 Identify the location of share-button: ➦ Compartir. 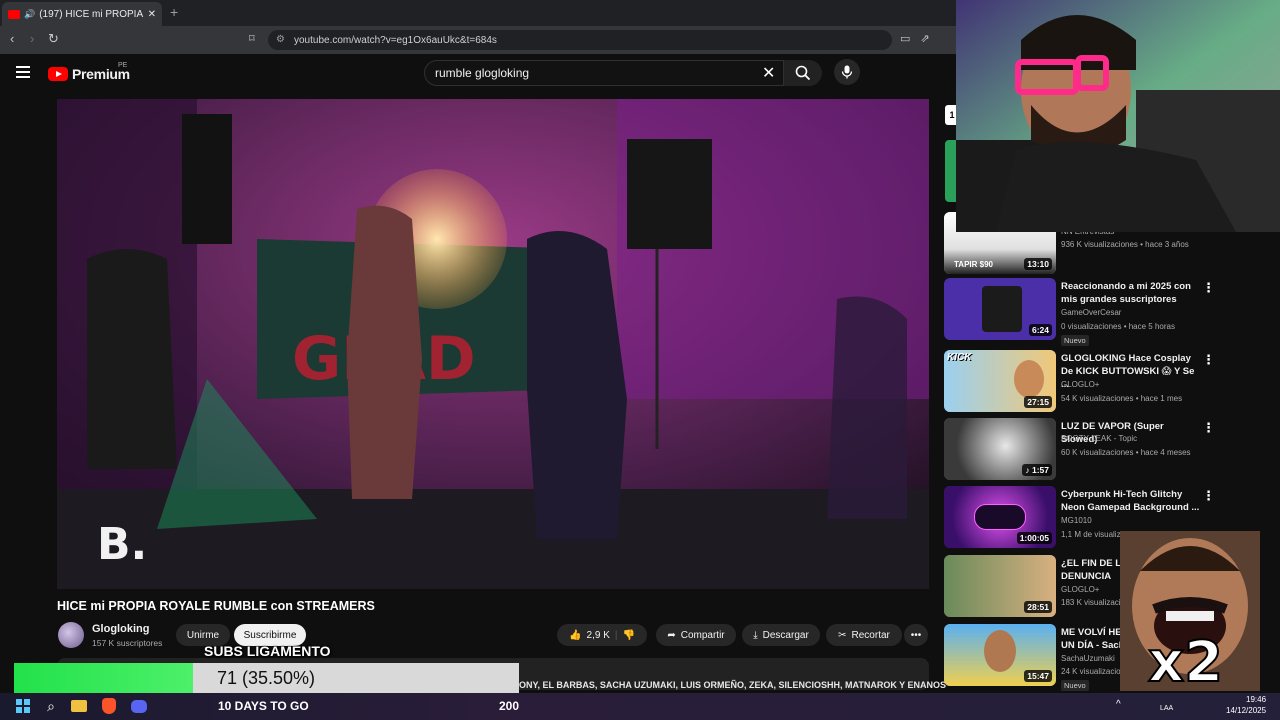
(696, 635).